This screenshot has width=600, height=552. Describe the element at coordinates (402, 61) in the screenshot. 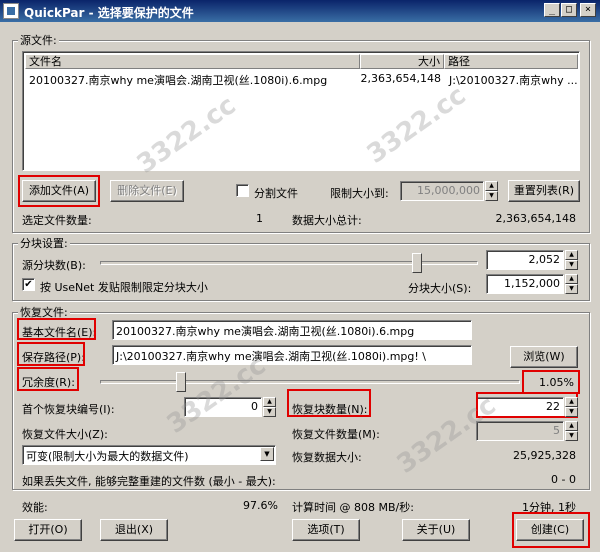

I see `column-header-size: 大小` at that location.